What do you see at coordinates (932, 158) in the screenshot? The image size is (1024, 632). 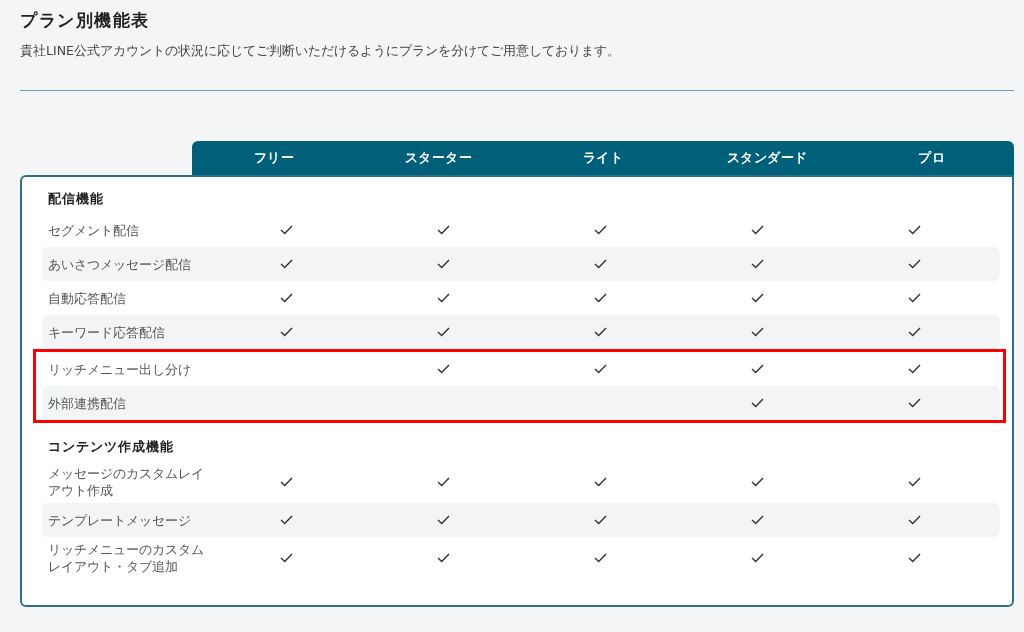 I see `plan-name: プロ` at bounding box center [932, 158].